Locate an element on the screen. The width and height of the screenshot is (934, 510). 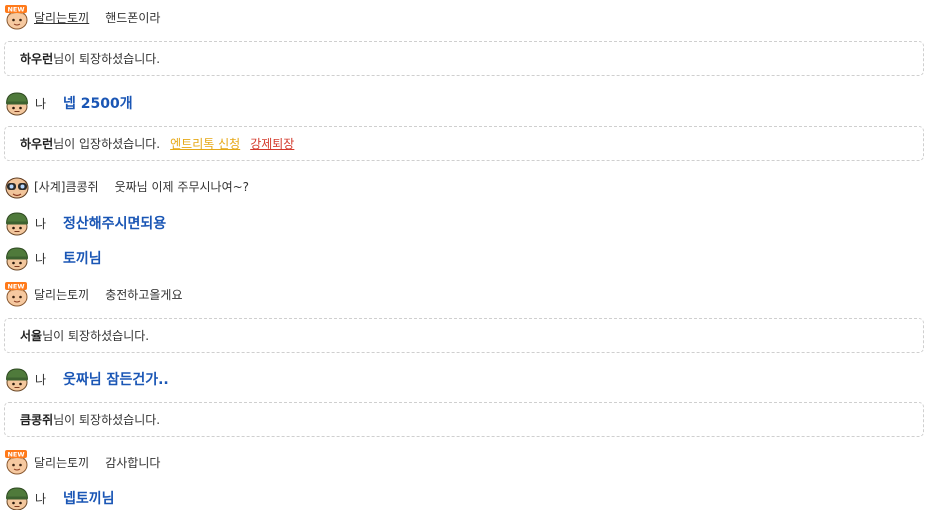
notice-text: 님이 입장하셨습니다. is located at coordinates (107, 144).